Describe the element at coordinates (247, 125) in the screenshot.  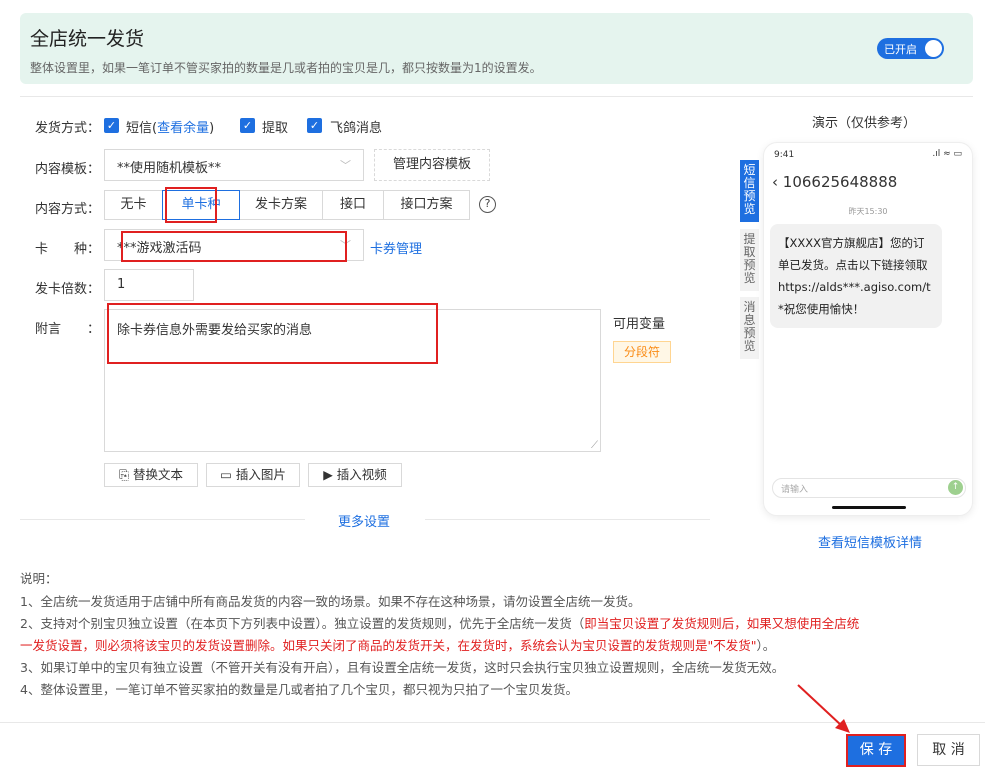
I see `pickup-checkbox: ✓` at that location.